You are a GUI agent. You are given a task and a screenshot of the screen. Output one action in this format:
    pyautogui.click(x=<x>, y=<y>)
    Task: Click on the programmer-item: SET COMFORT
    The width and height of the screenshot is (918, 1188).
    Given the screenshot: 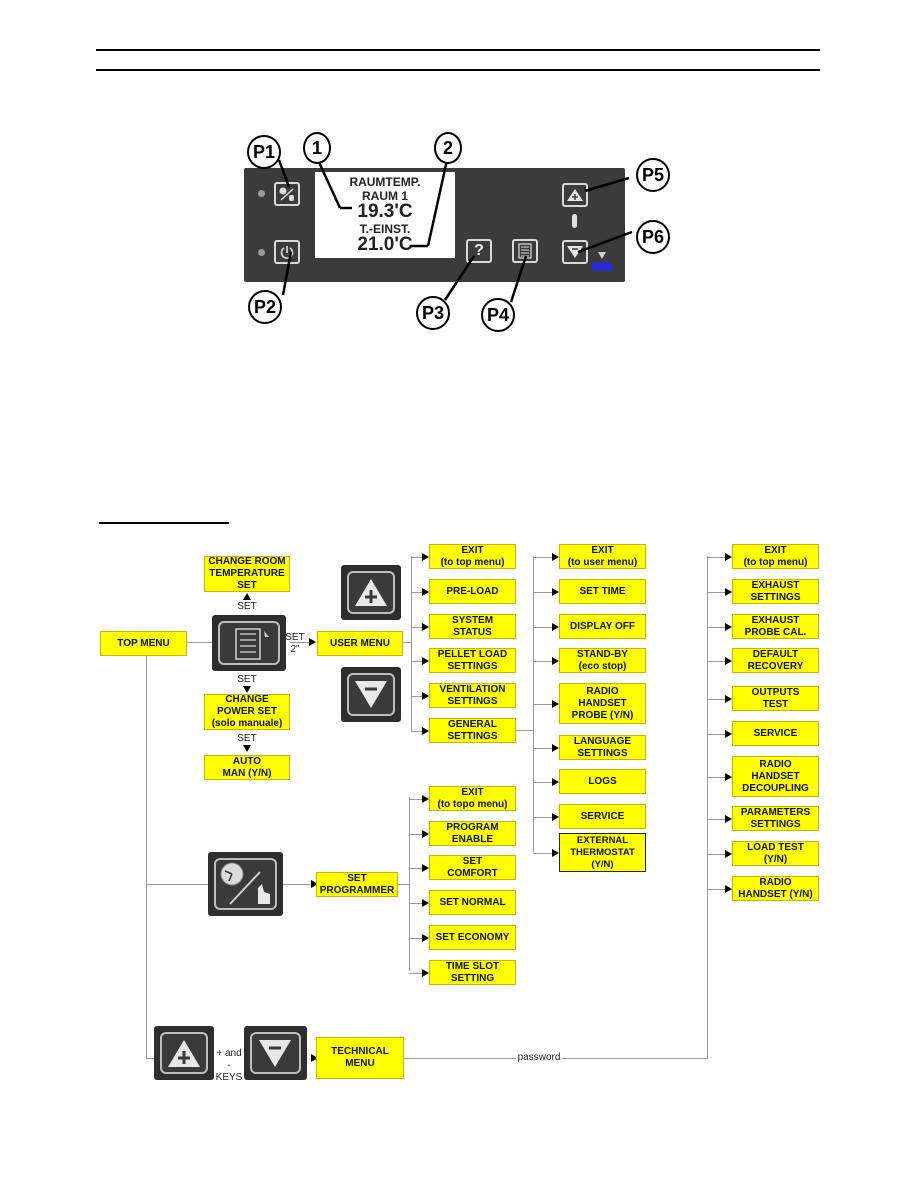 What is the action you would take?
    pyautogui.click(x=472, y=867)
    